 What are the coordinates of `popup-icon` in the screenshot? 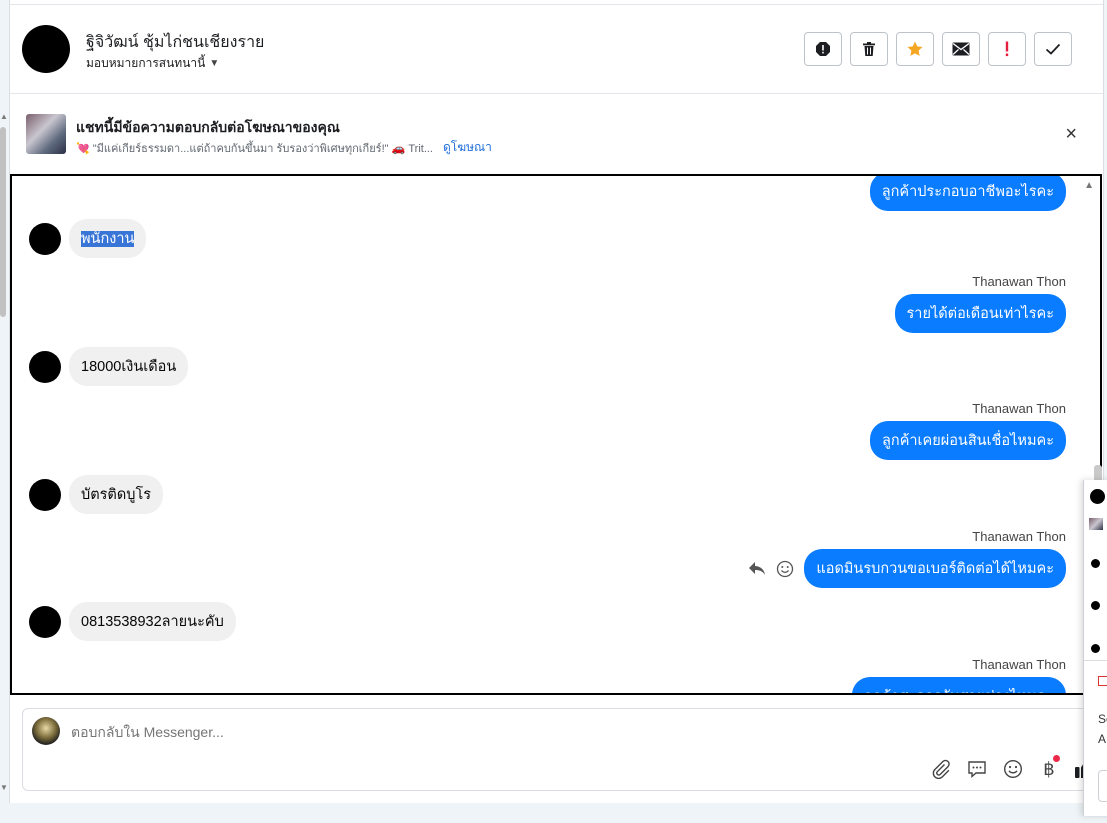 It's located at (1102, 681).